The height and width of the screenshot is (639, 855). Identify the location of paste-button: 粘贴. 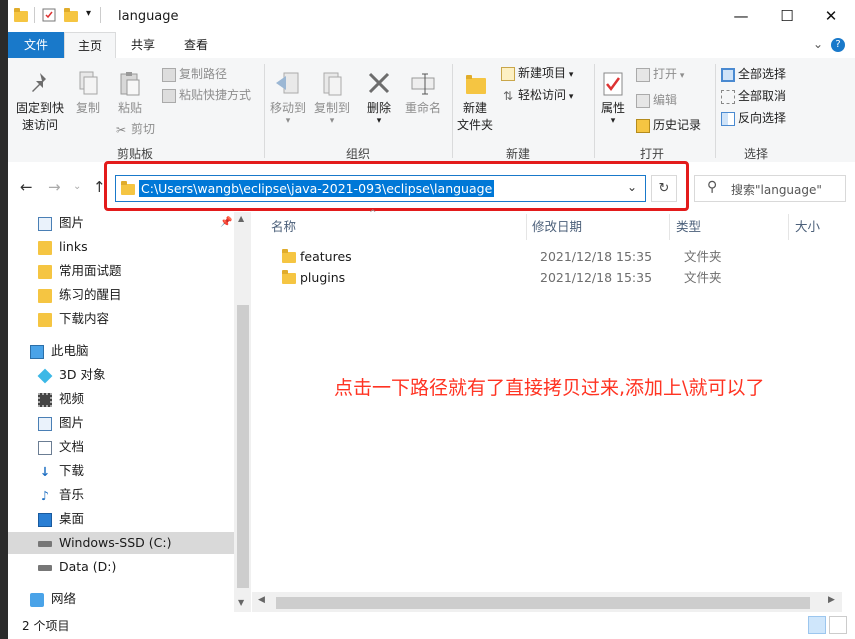
(130, 93).